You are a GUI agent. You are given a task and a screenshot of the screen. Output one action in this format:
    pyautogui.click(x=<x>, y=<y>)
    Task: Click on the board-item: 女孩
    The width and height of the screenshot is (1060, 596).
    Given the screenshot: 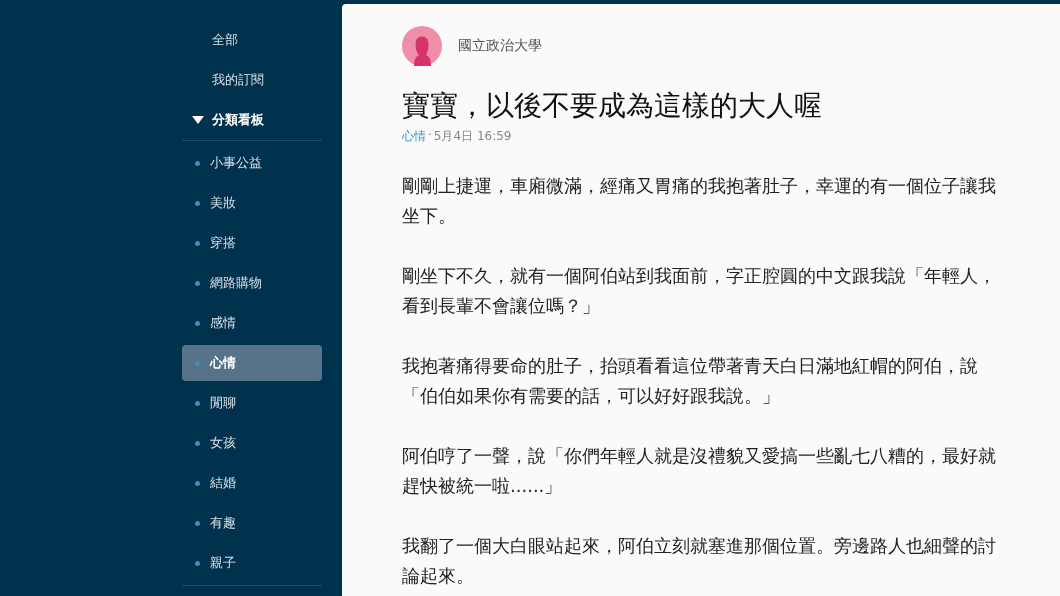 What is the action you would take?
    pyautogui.click(x=252, y=443)
    